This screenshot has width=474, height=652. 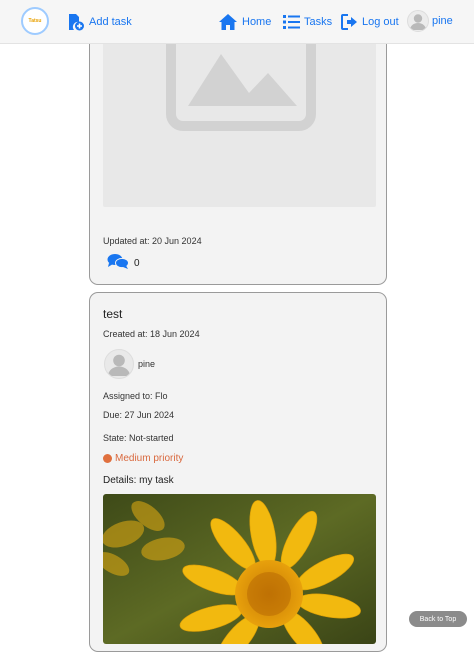 I want to click on tasks-label: Tasks, so click(x=318, y=22).